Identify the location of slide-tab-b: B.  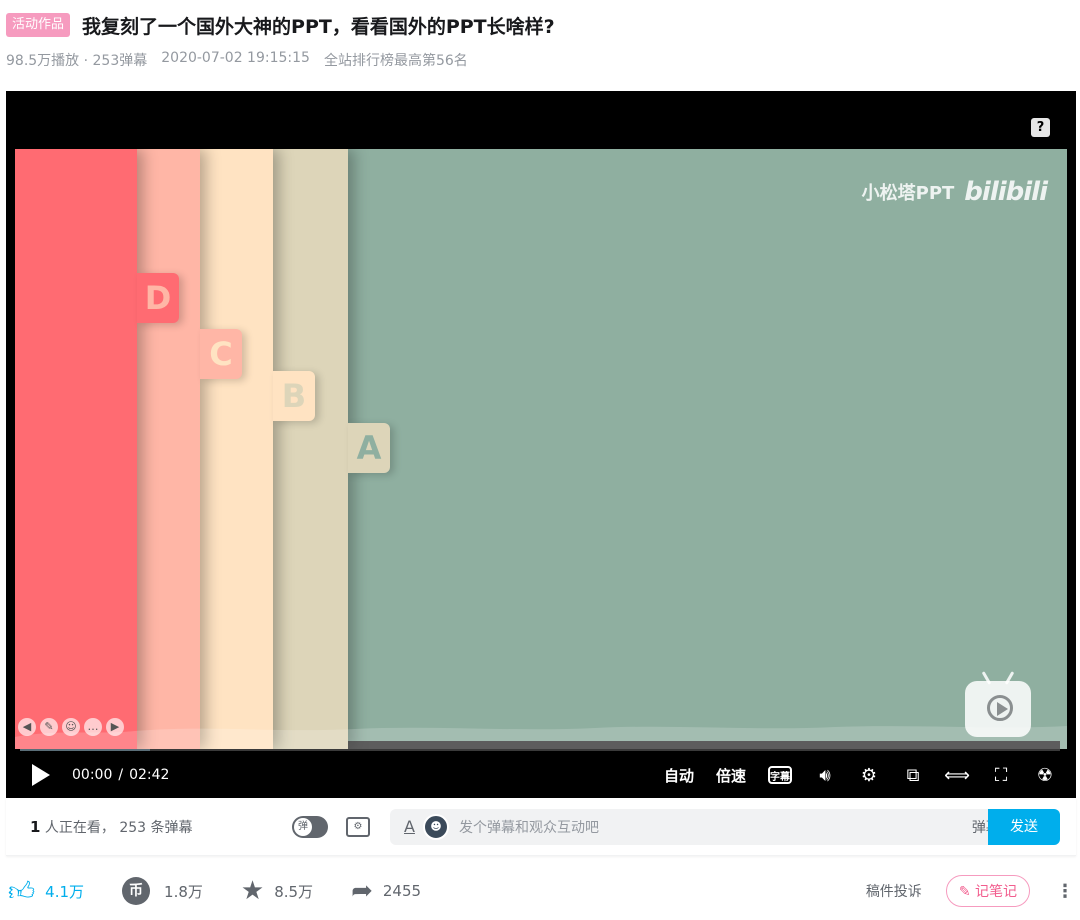
(294, 396).